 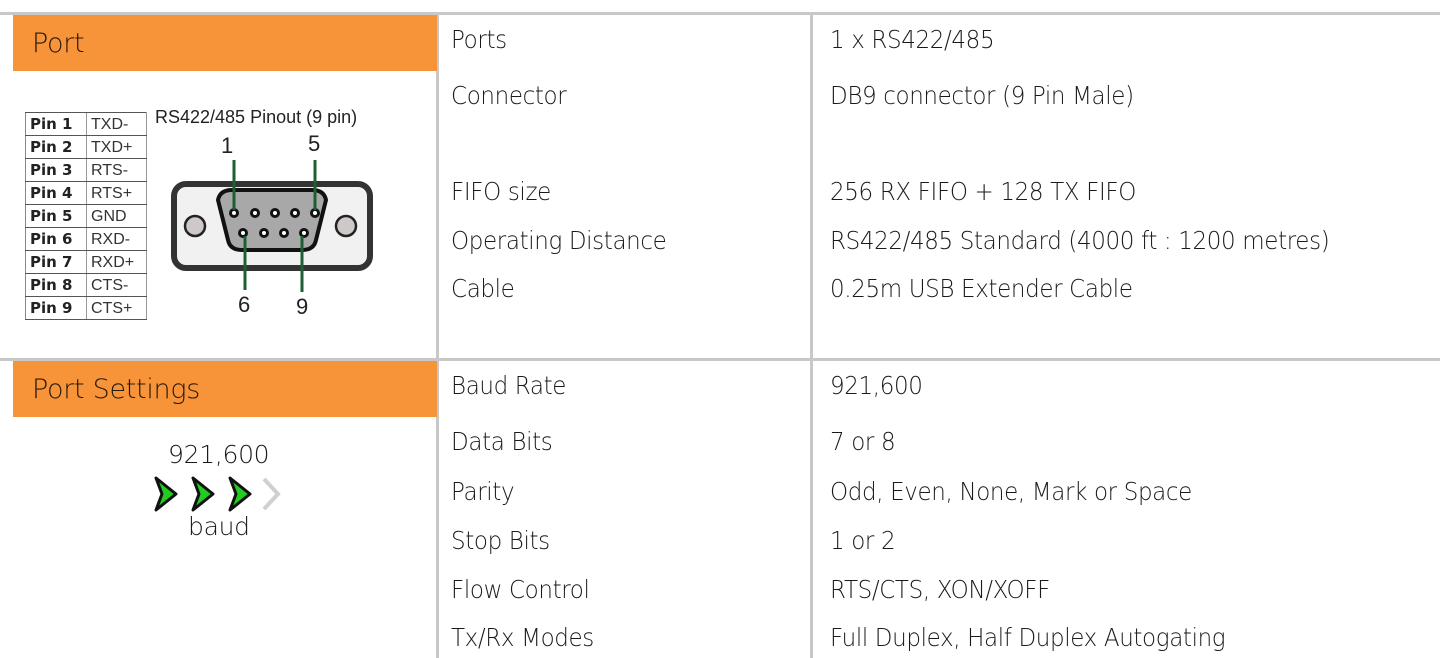 What do you see at coordinates (479, 39) in the screenshot?
I see `spec-label: Ports` at bounding box center [479, 39].